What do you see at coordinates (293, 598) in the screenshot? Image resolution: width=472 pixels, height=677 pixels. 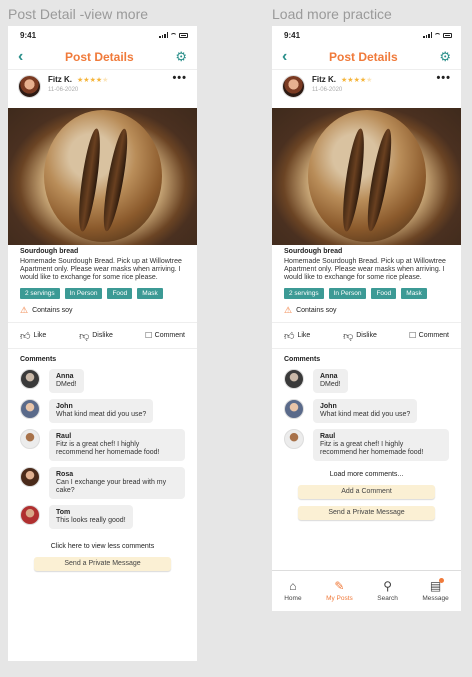 I see `nav-label: Home` at bounding box center [293, 598].